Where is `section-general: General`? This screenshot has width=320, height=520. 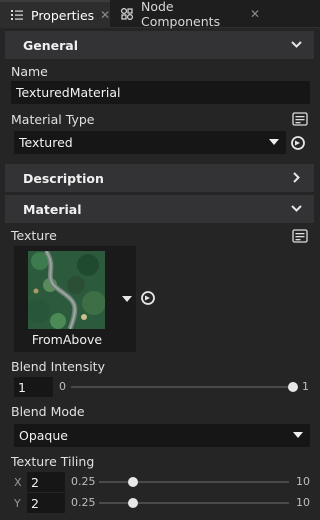
section-general: General is located at coordinates (159, 45).